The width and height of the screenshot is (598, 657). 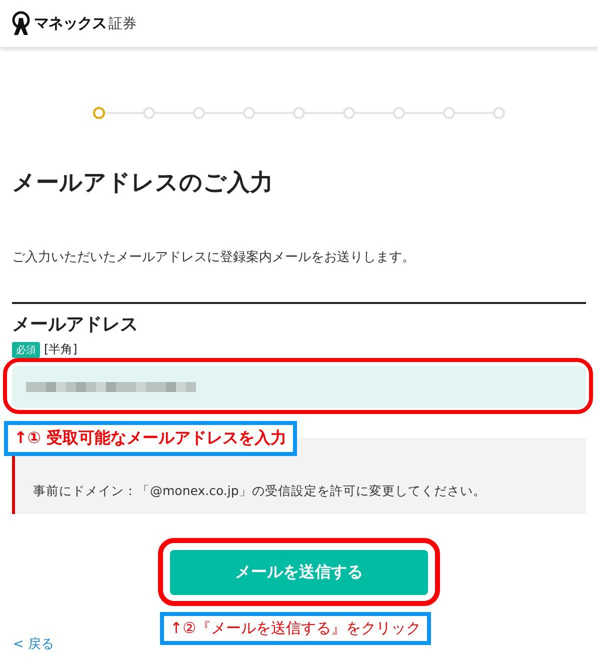 What do you see at coordinates (299, 387) in the screenshot?
I see `email-input-field` at bounding box center [299, 387].